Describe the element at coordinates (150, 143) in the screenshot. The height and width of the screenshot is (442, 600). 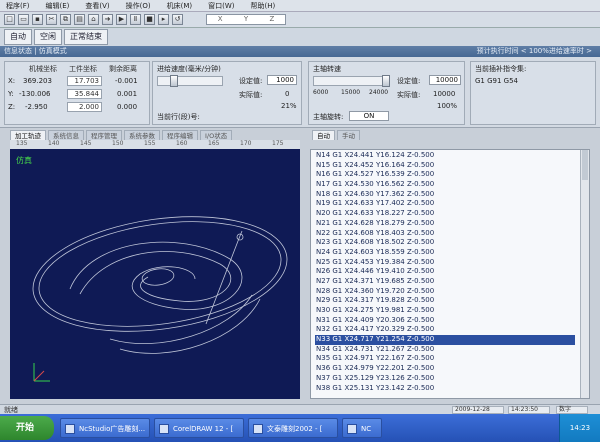
I see `ruler-tick: 155` at that location.